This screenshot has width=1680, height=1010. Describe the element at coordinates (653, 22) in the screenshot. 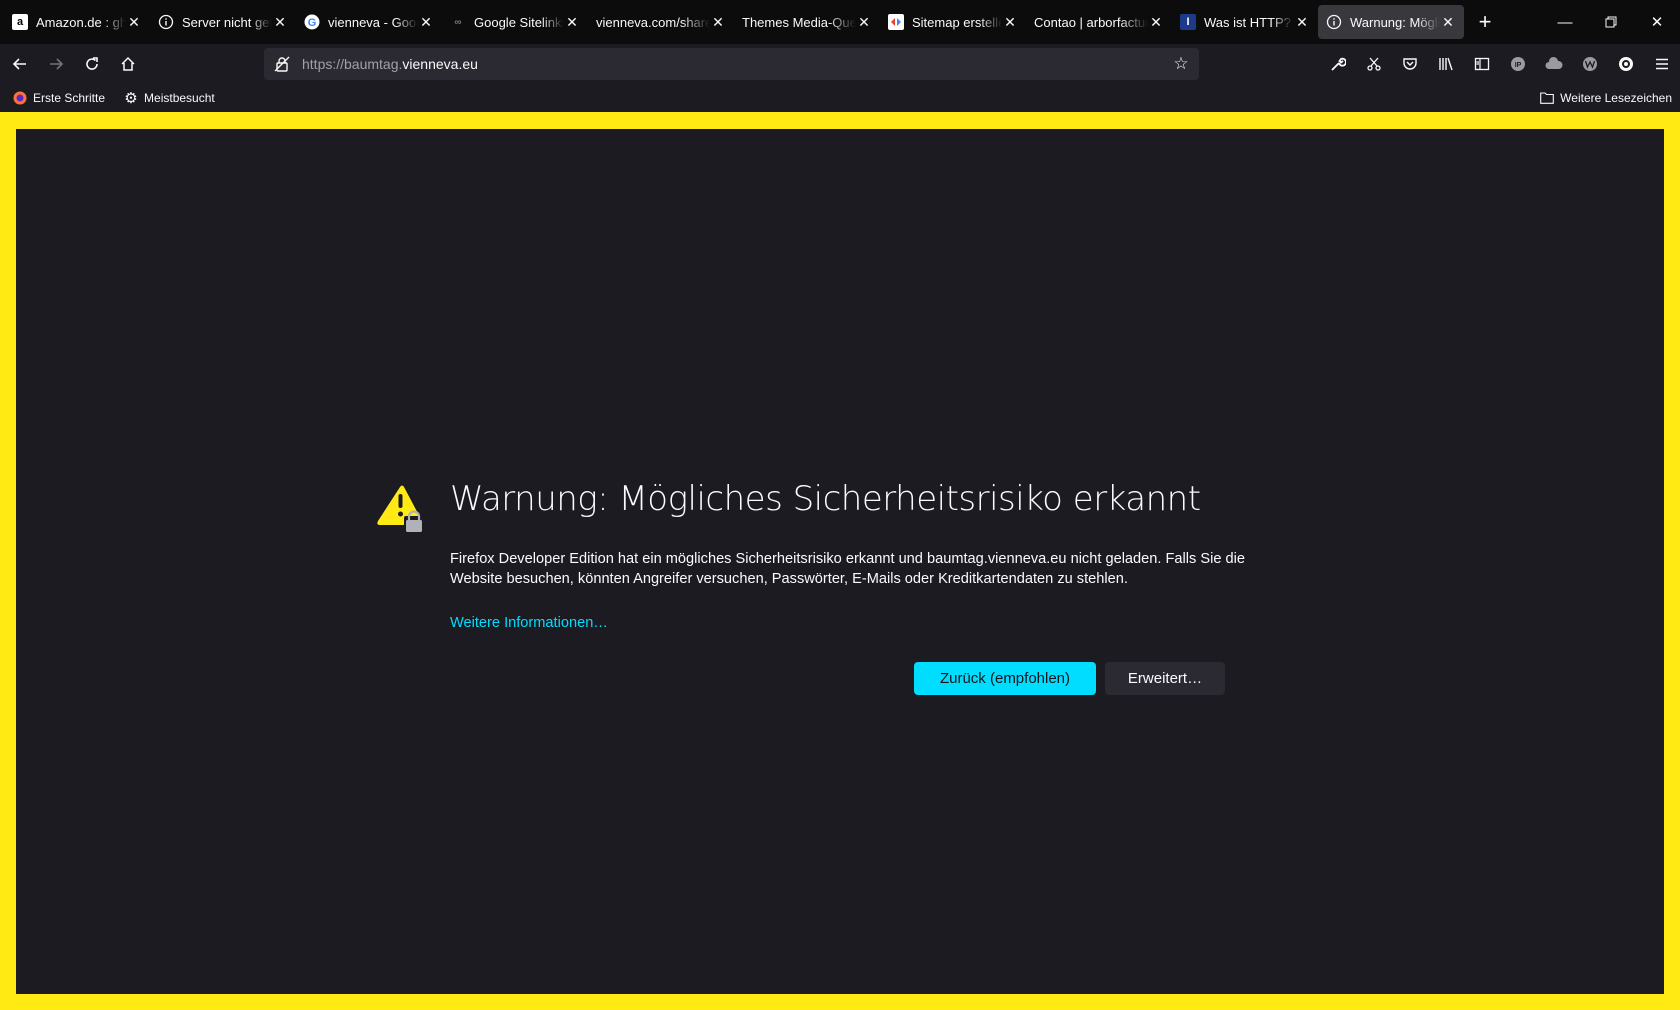

I see `tab-title: vienneva.com/share/` at that location.